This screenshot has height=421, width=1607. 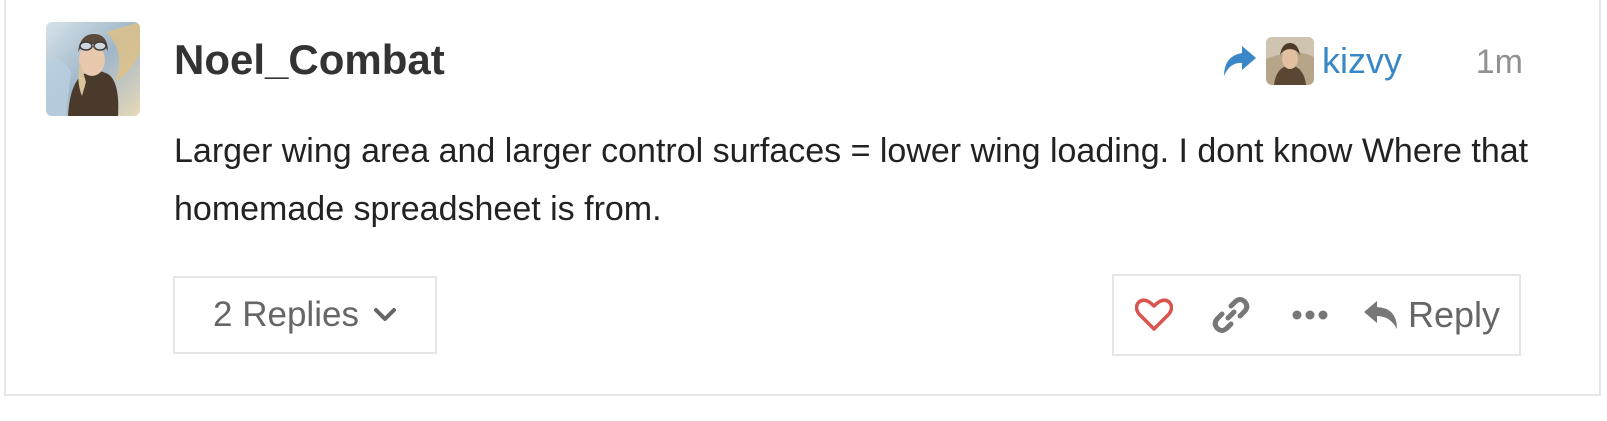 I want to click on like-button, so click(x=1154, y=315).